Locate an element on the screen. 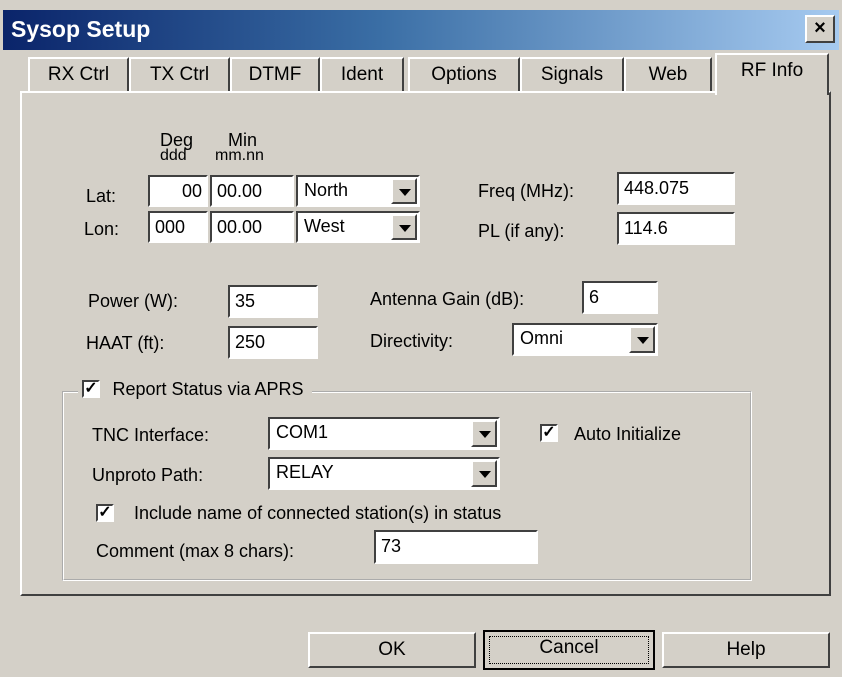 The height and width of the screenshot is (677, 842). antenna-gain-field: 6 is located at coordinates (620, 297).